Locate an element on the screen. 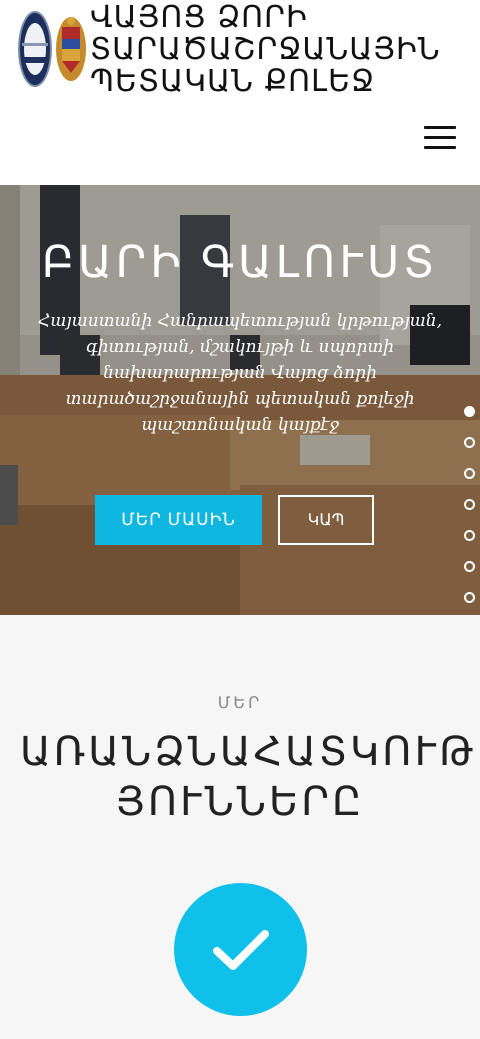 This screenshot has height=1039, width=480. hamburger-menu-icon is located at coordinates (440, 138).